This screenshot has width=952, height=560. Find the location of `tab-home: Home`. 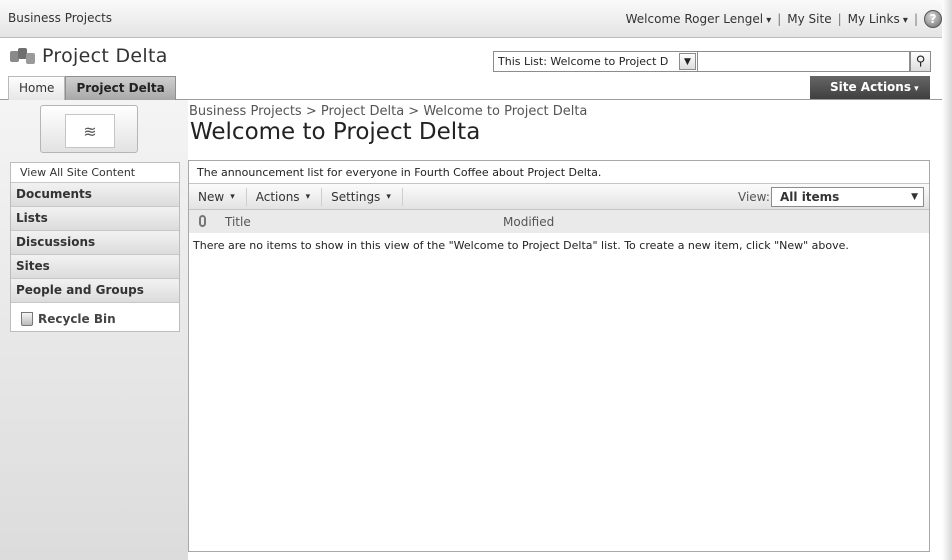

tab-home: Home is located at coordinates (37, 88).